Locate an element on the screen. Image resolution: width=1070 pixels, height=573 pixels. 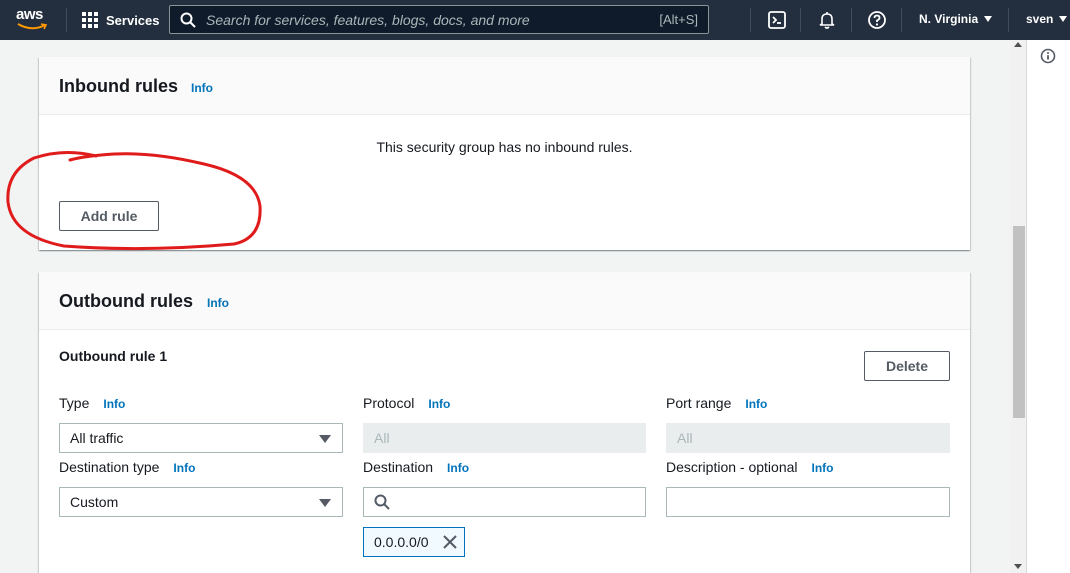
delete-rule-button: Delete is located at coordinates (907, 366).